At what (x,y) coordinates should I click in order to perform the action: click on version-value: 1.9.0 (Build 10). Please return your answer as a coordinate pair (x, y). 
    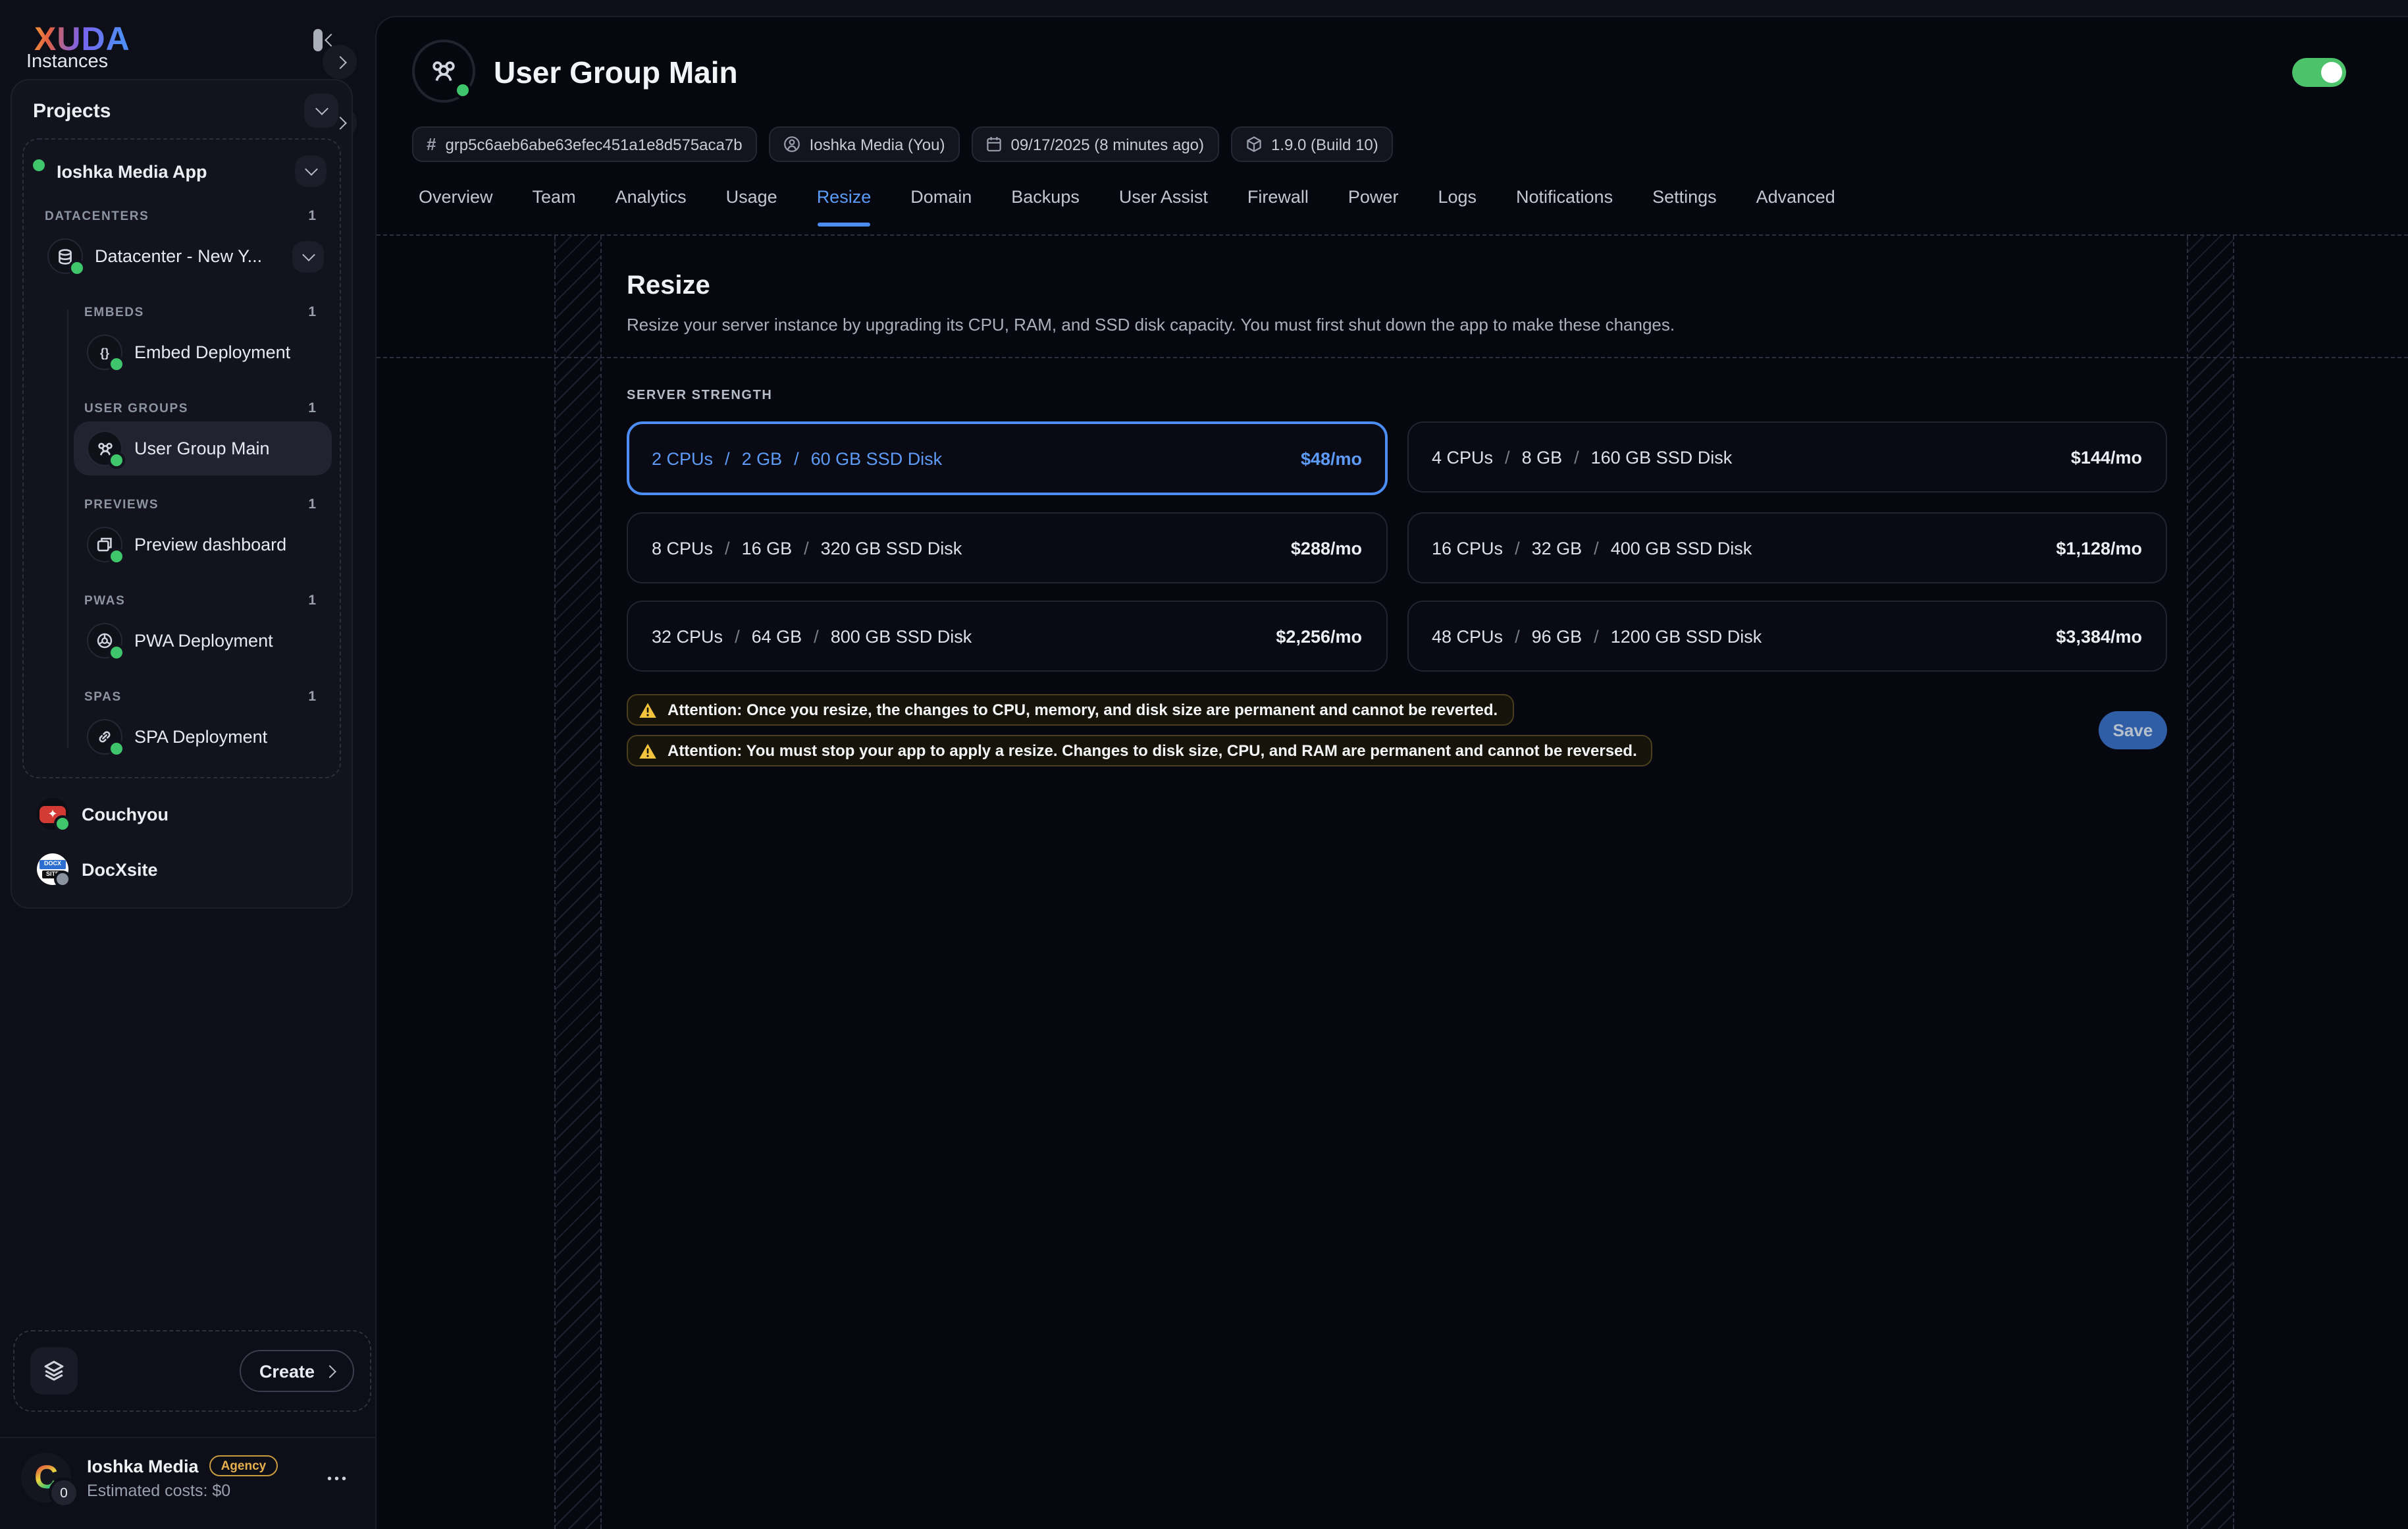
    Looking at the image, I should click on (1324, 144).